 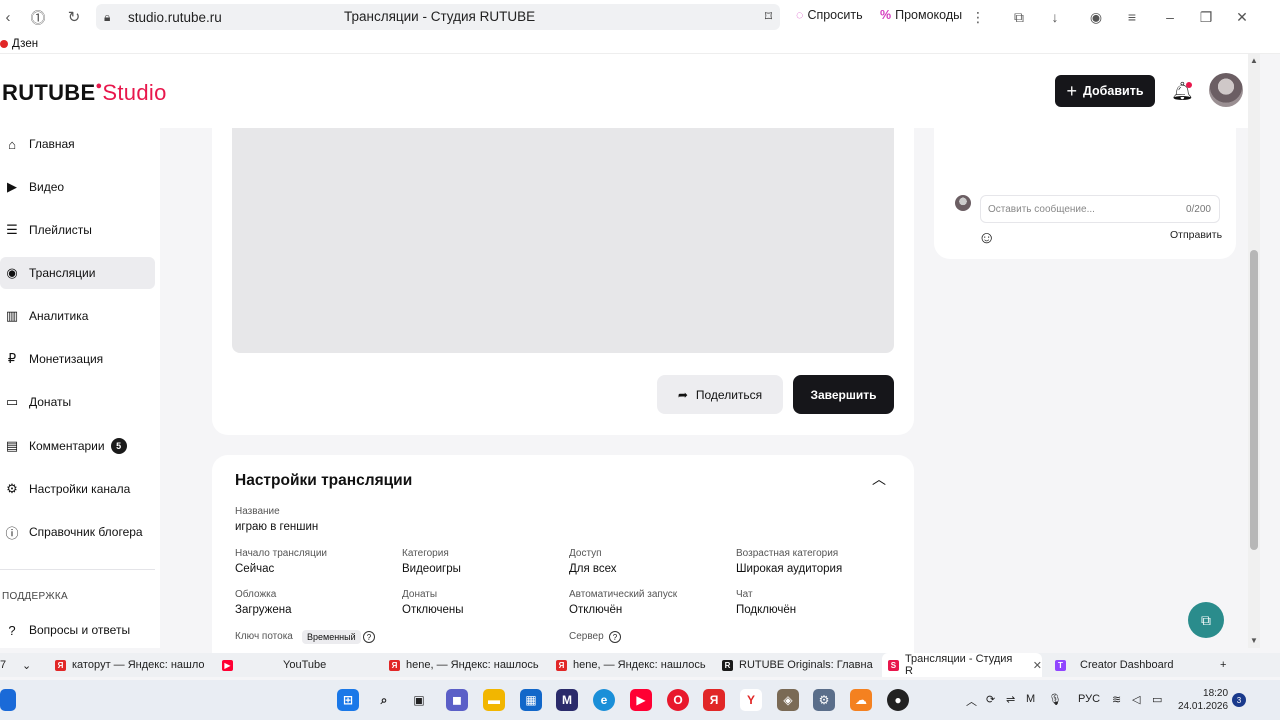 I want to click on tray-m-icon: M, so click(x=1030, y=699).